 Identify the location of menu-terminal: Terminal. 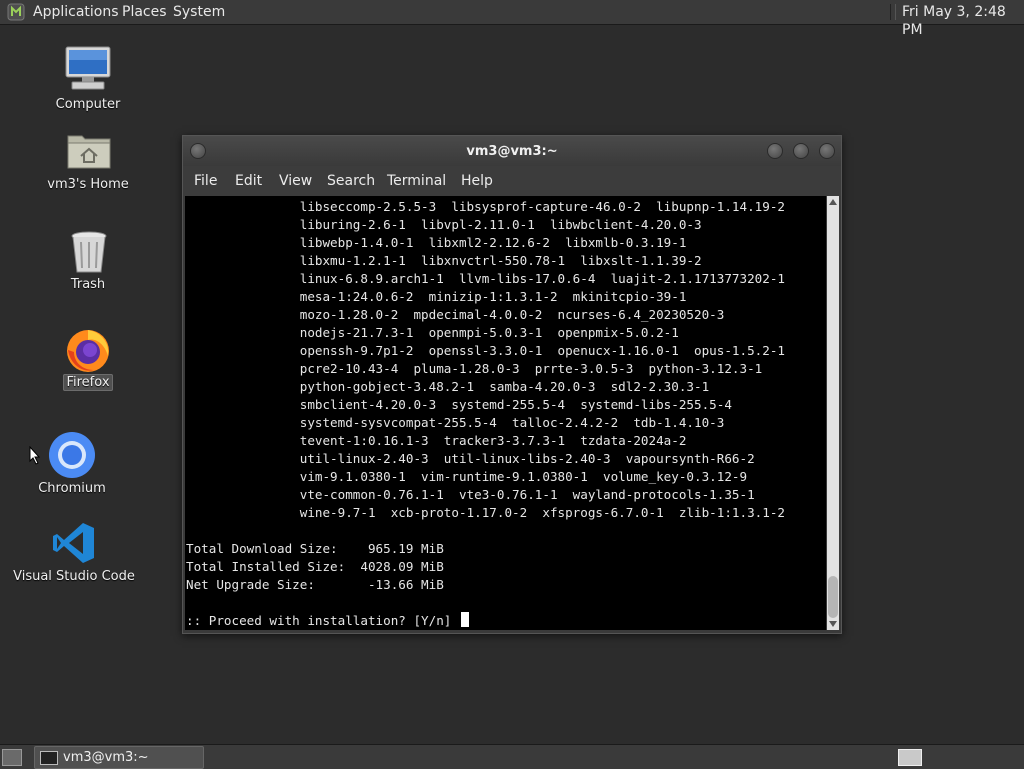
(416, 181).